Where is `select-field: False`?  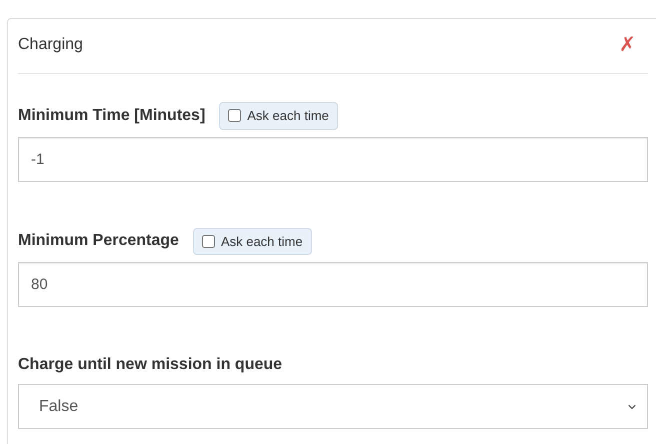 select-field: False is located at coordinates (333, 406).